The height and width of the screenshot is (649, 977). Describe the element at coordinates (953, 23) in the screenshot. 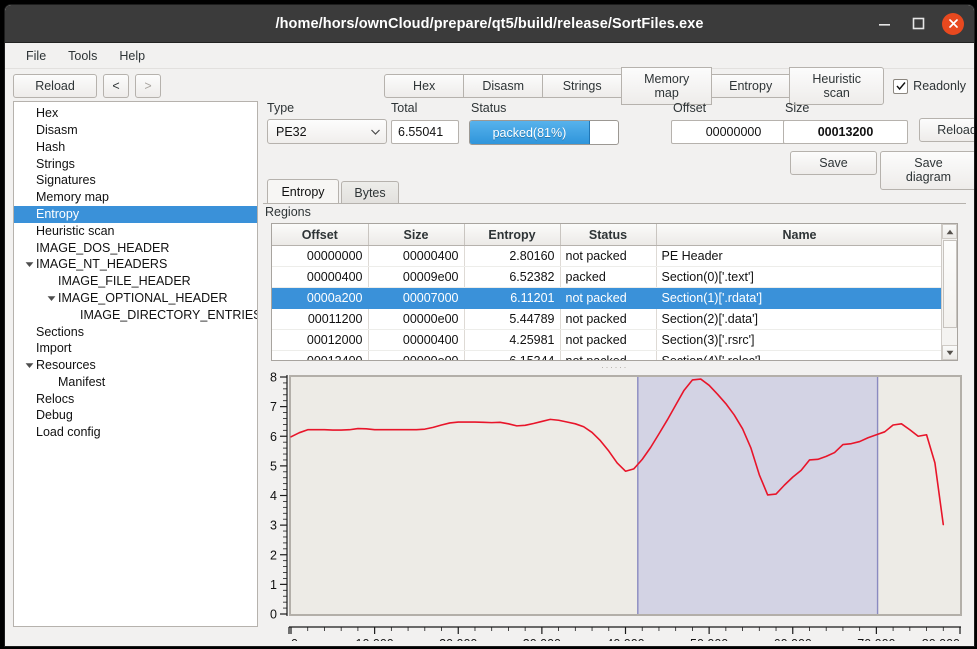

I see `close-icon` at that location.